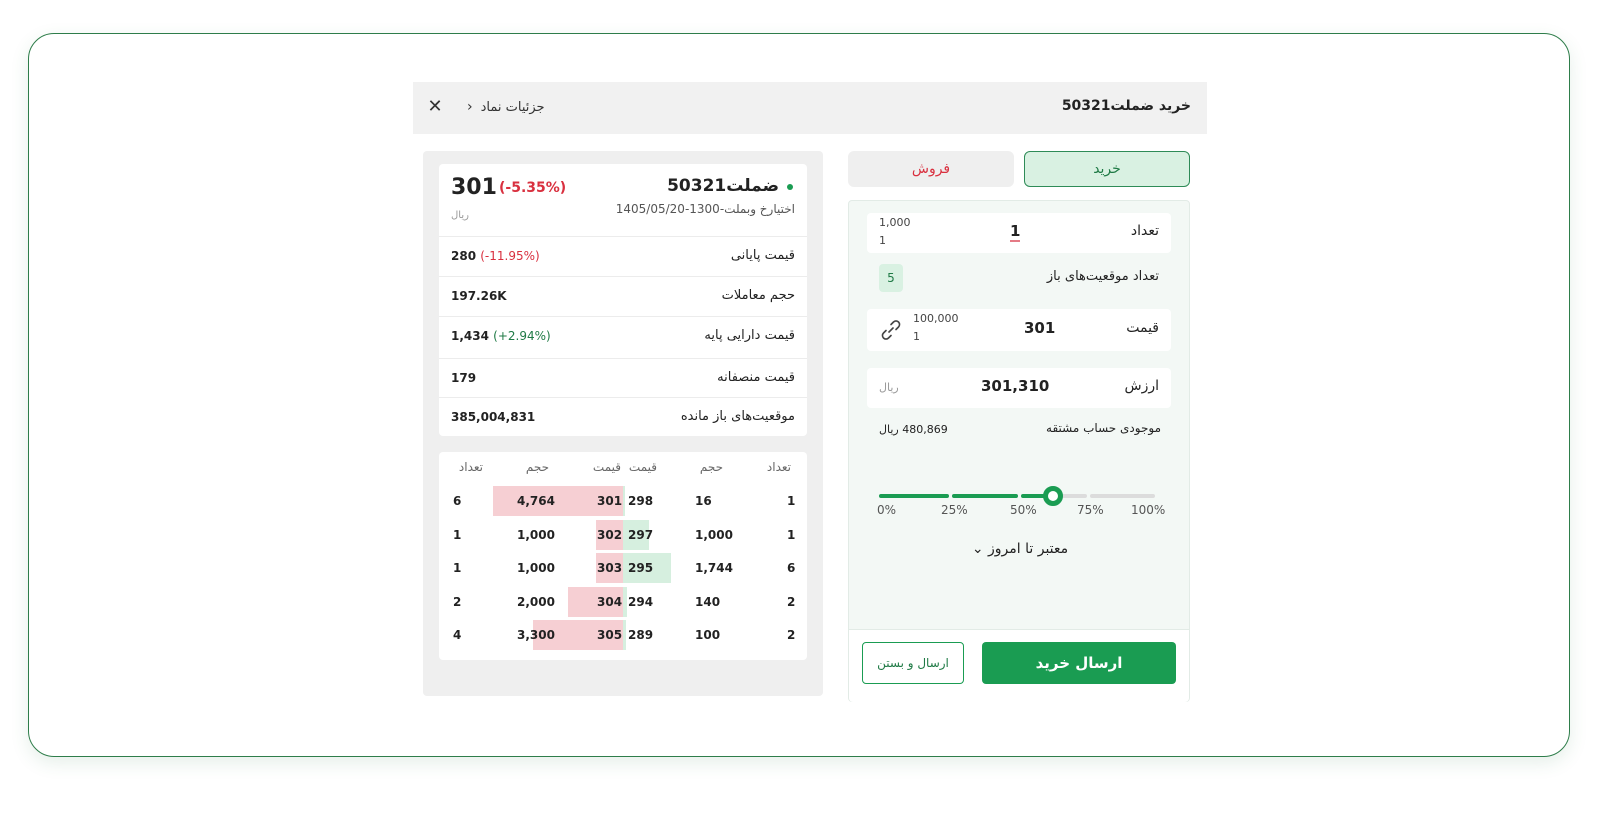  Describe the element at coordinates (1039, 328) in the screenshot. I see `price-input: 301` at that location.